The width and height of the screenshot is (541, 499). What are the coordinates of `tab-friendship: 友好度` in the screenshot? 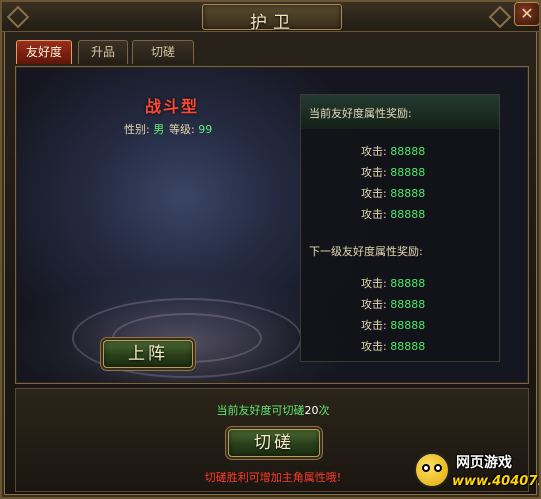 It's located at (44, 52).